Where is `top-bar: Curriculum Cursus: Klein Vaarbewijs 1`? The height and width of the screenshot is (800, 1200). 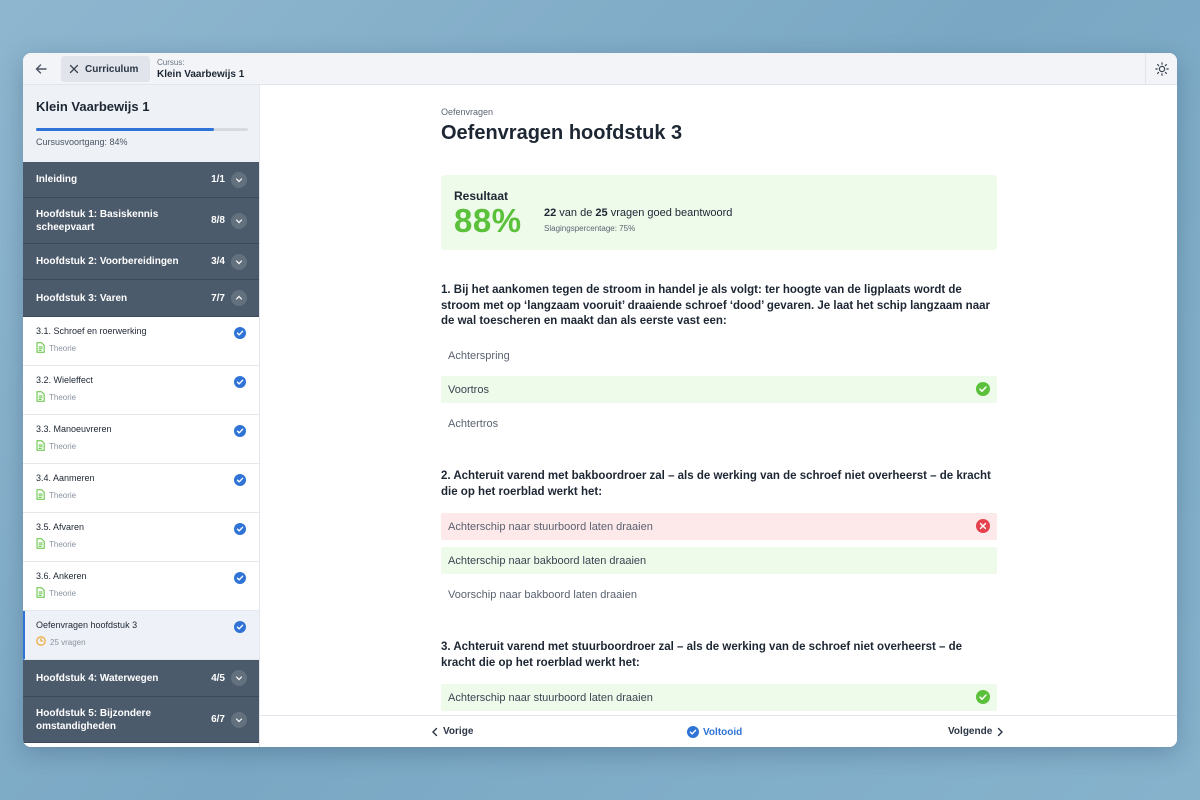 top-bar: Curriculum Cursus: Klein Vaarbewijs 1 is located at coordinates (600, 69).